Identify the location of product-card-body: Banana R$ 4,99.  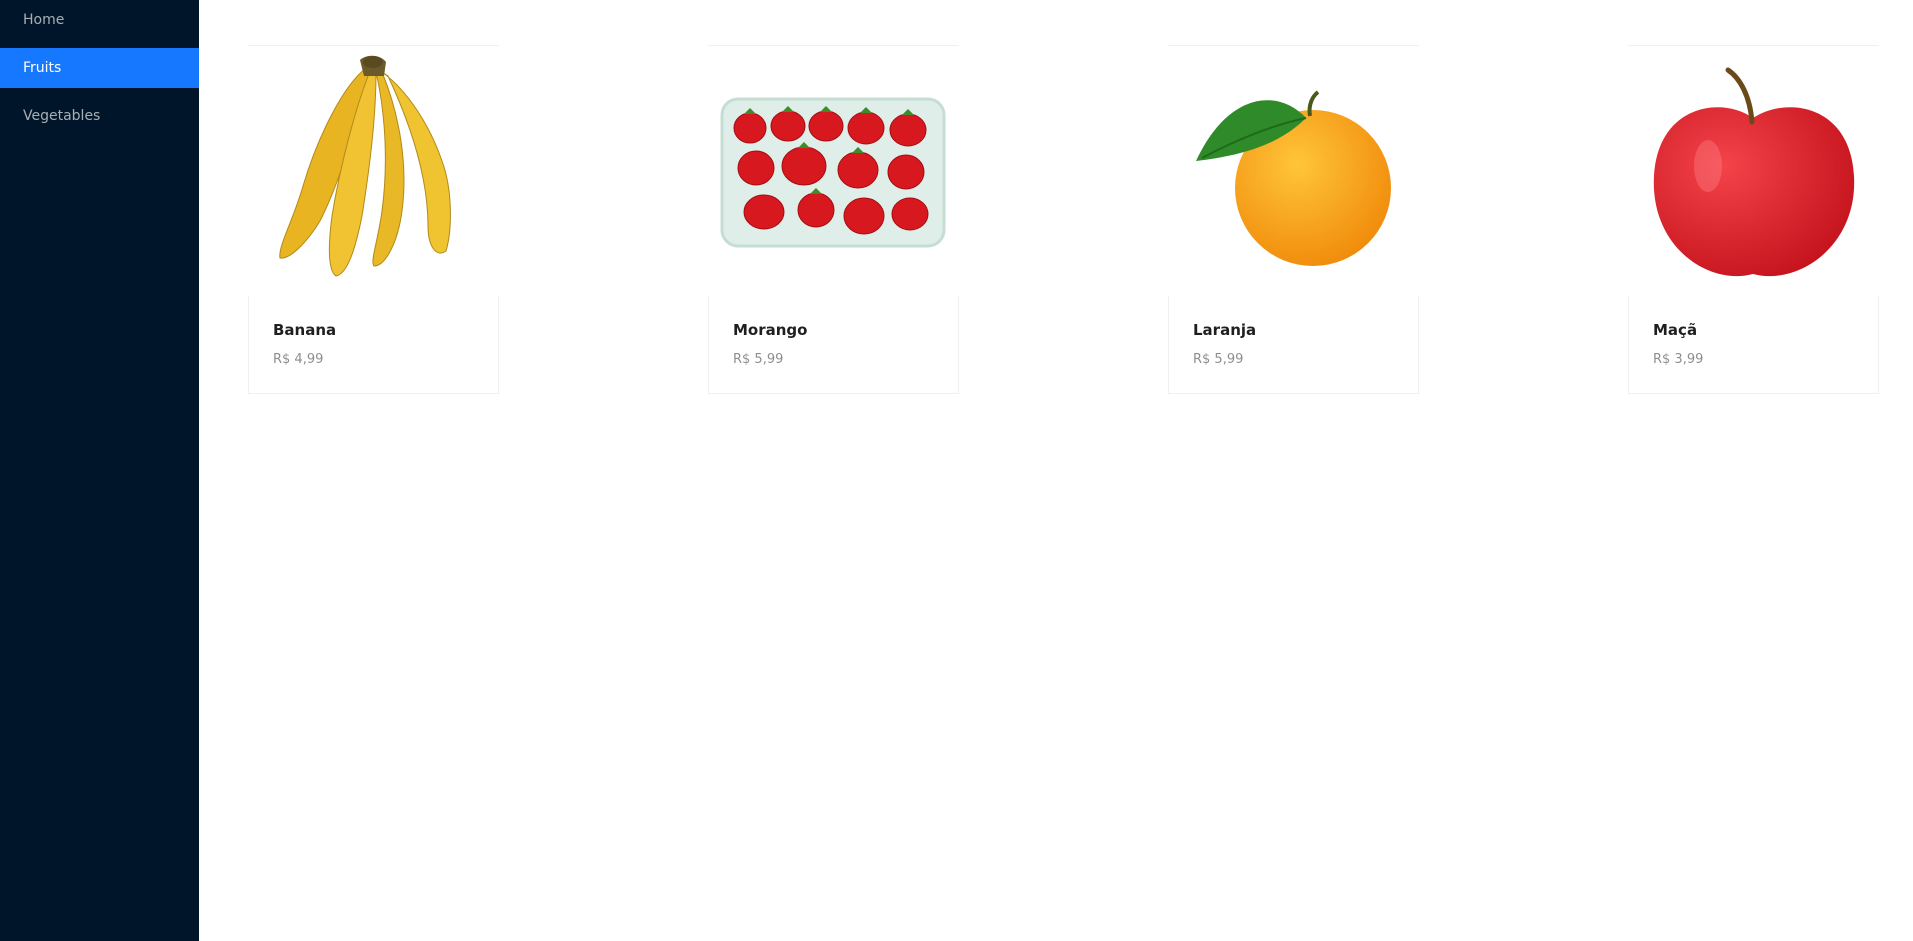
(373, 345).